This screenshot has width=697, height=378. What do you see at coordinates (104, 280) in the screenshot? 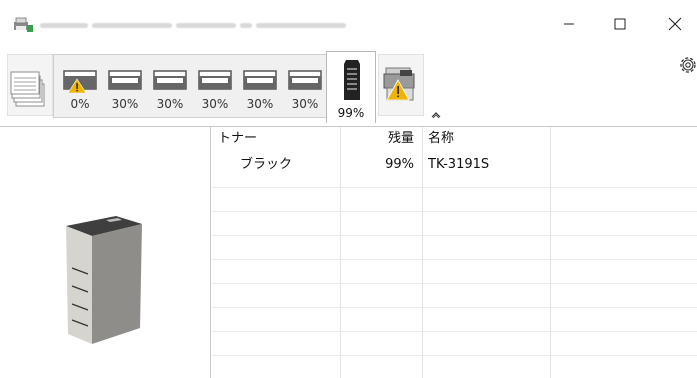
I see `printer-image` at bounding box center [104, 280].